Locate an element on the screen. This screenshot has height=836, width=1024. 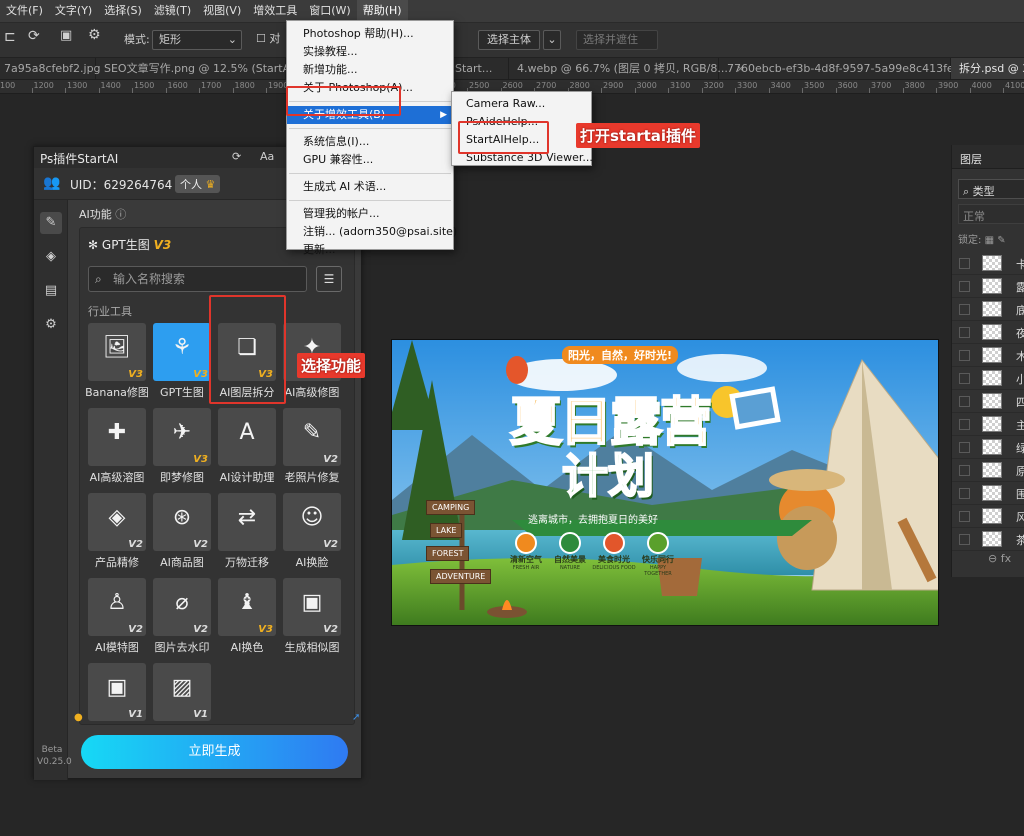
document-icon: ▤ is located at coordinates (51, 291).